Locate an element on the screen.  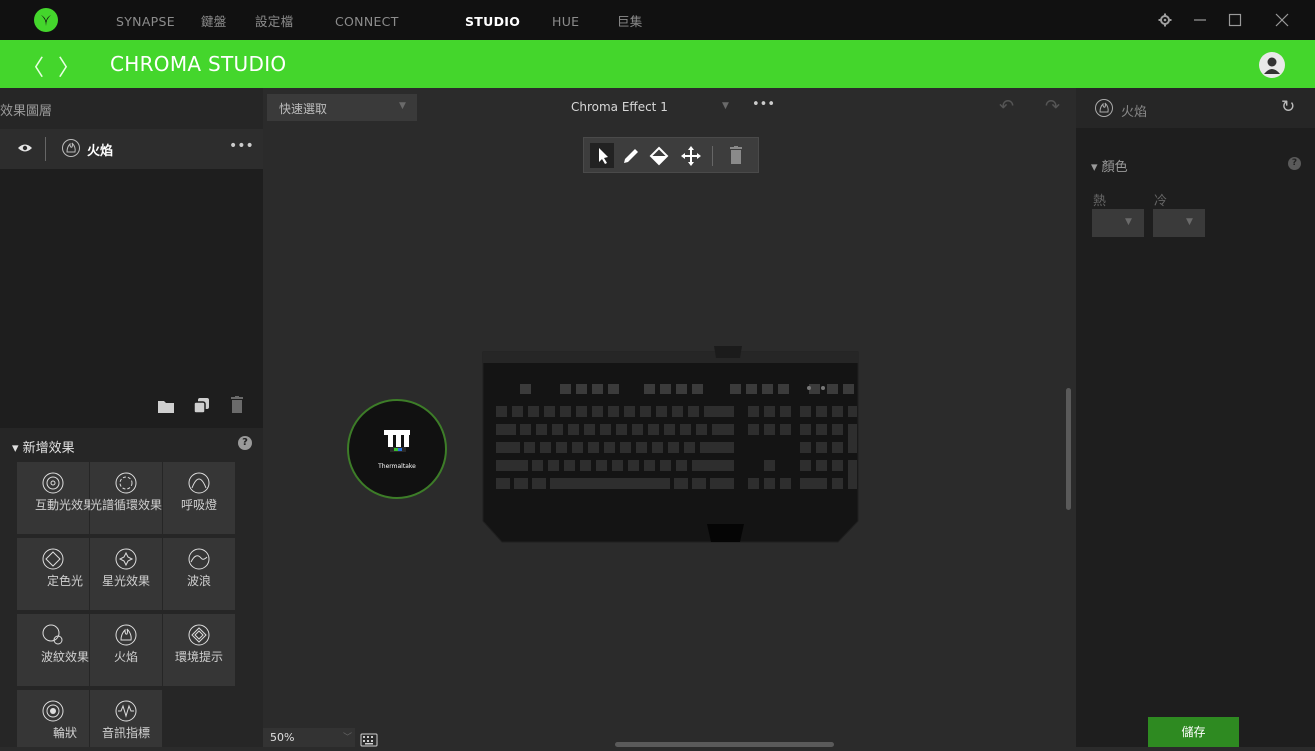
effect-label: 波紋效果 is located at coordinates (64, 657).